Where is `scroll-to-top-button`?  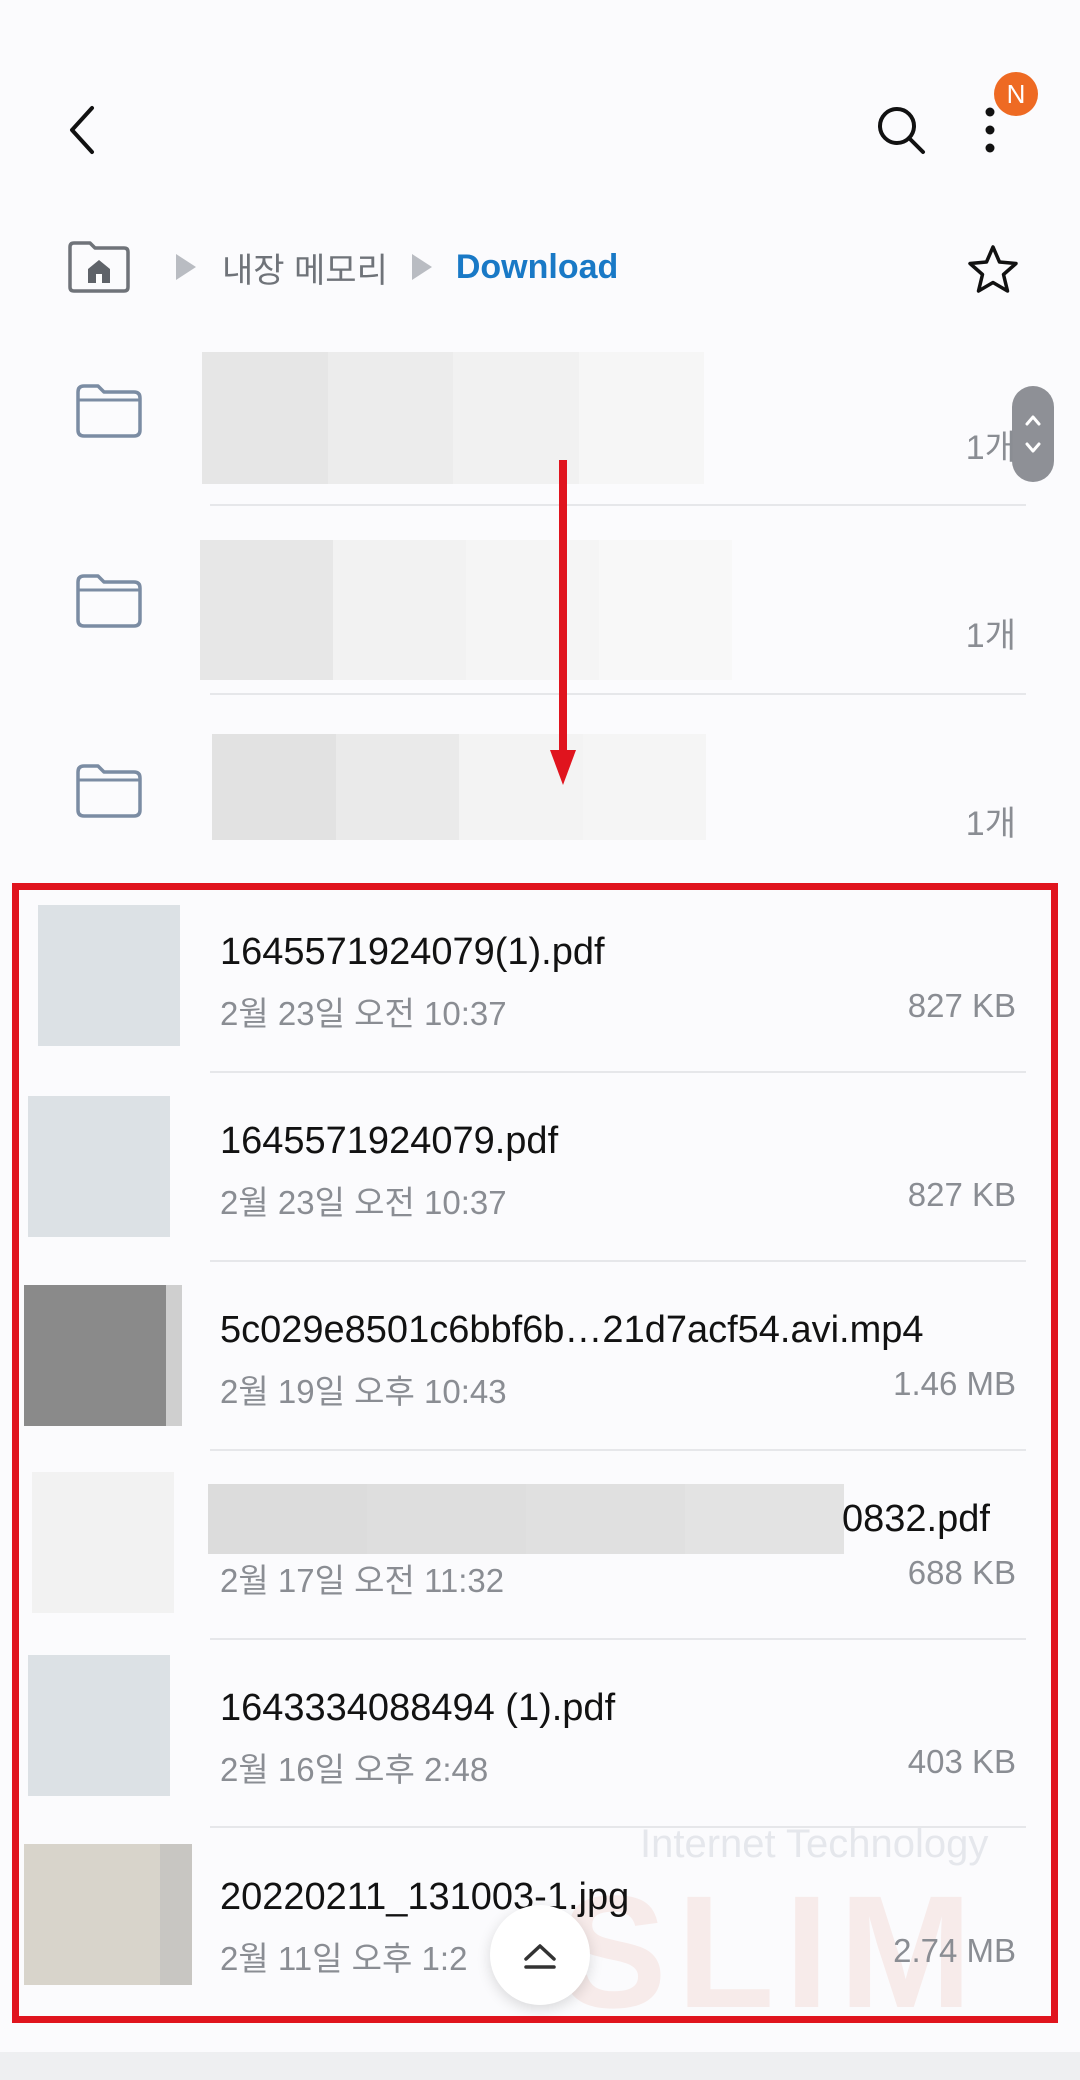
scroll-to-top-button is located at coordinates (540, 1955).